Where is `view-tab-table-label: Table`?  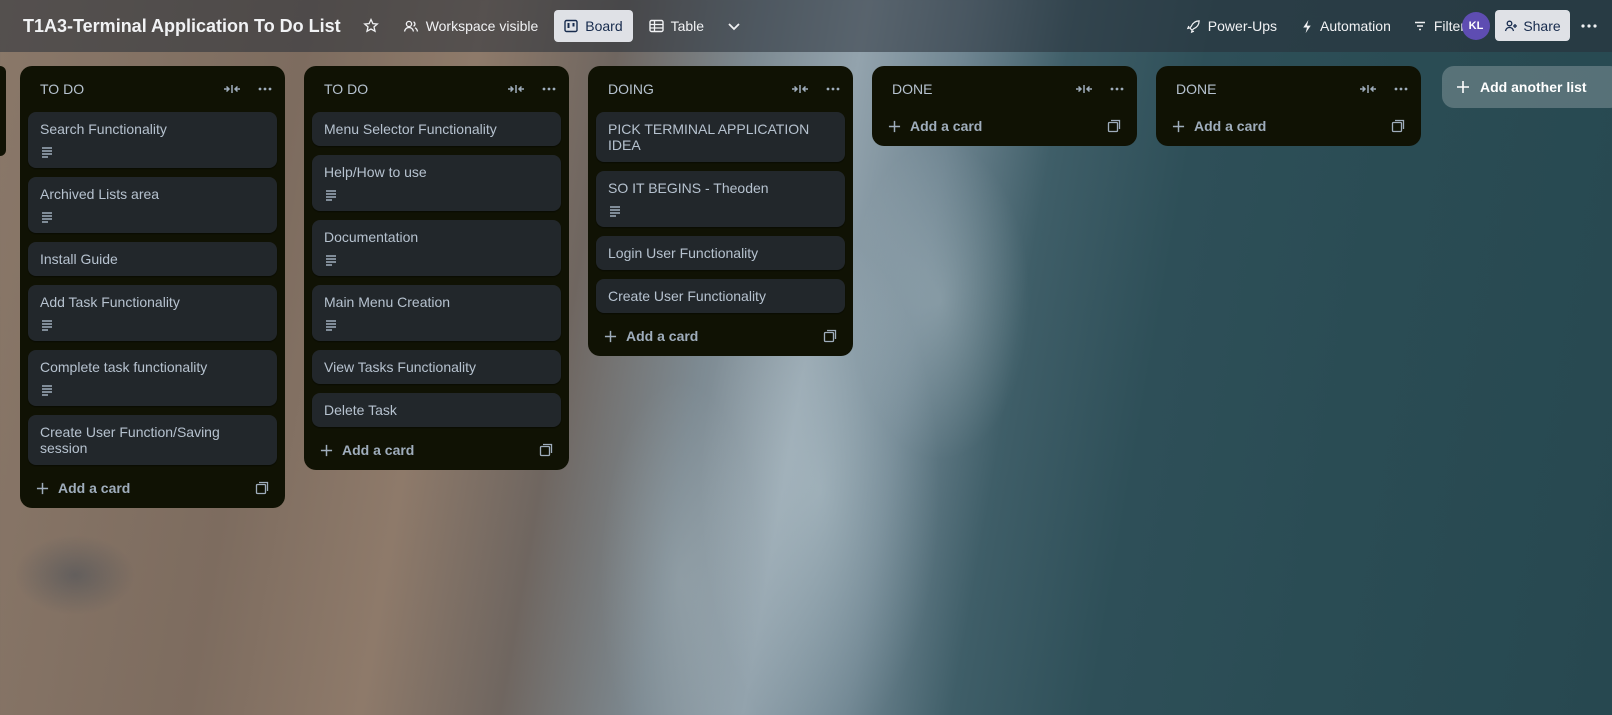 view-tab-table-label: Table is located at coordinates (687, 26).